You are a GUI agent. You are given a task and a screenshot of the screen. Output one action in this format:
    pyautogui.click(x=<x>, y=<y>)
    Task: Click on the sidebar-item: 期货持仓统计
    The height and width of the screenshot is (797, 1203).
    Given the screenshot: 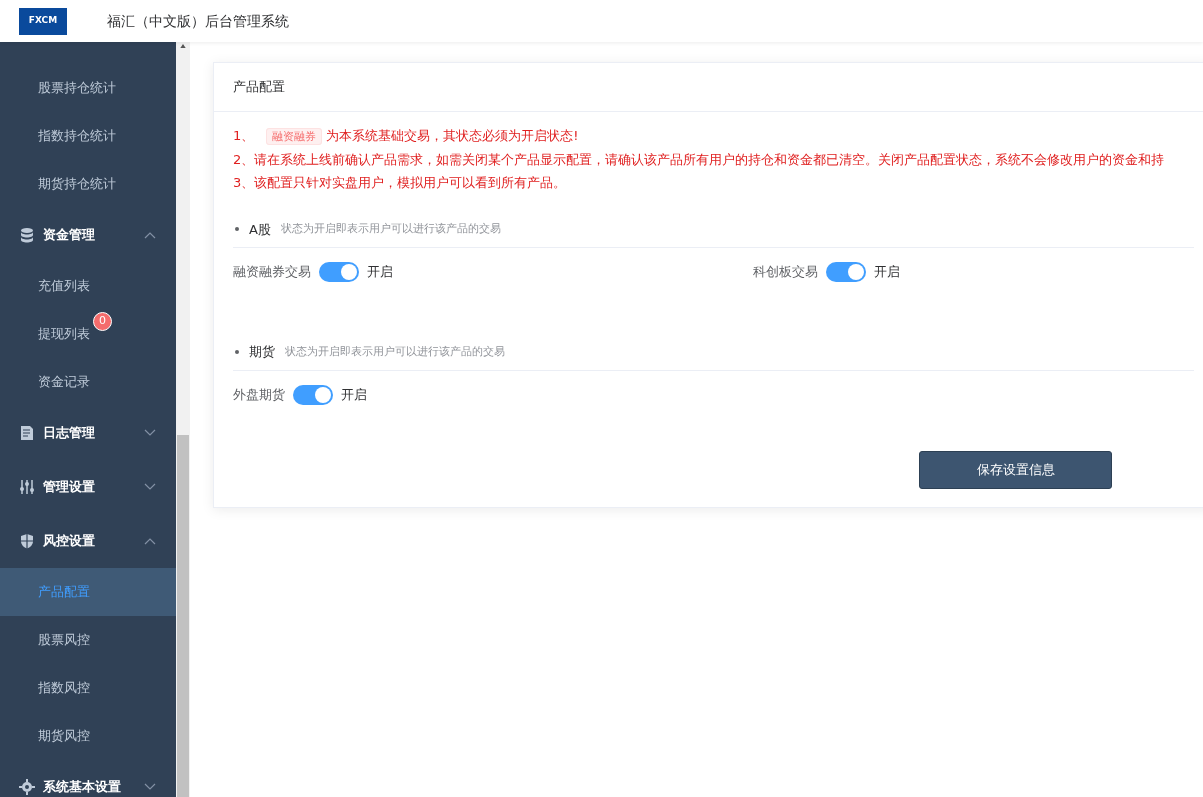 What is the action you would take?
    pyautogui.click(x=88, y=184)
    